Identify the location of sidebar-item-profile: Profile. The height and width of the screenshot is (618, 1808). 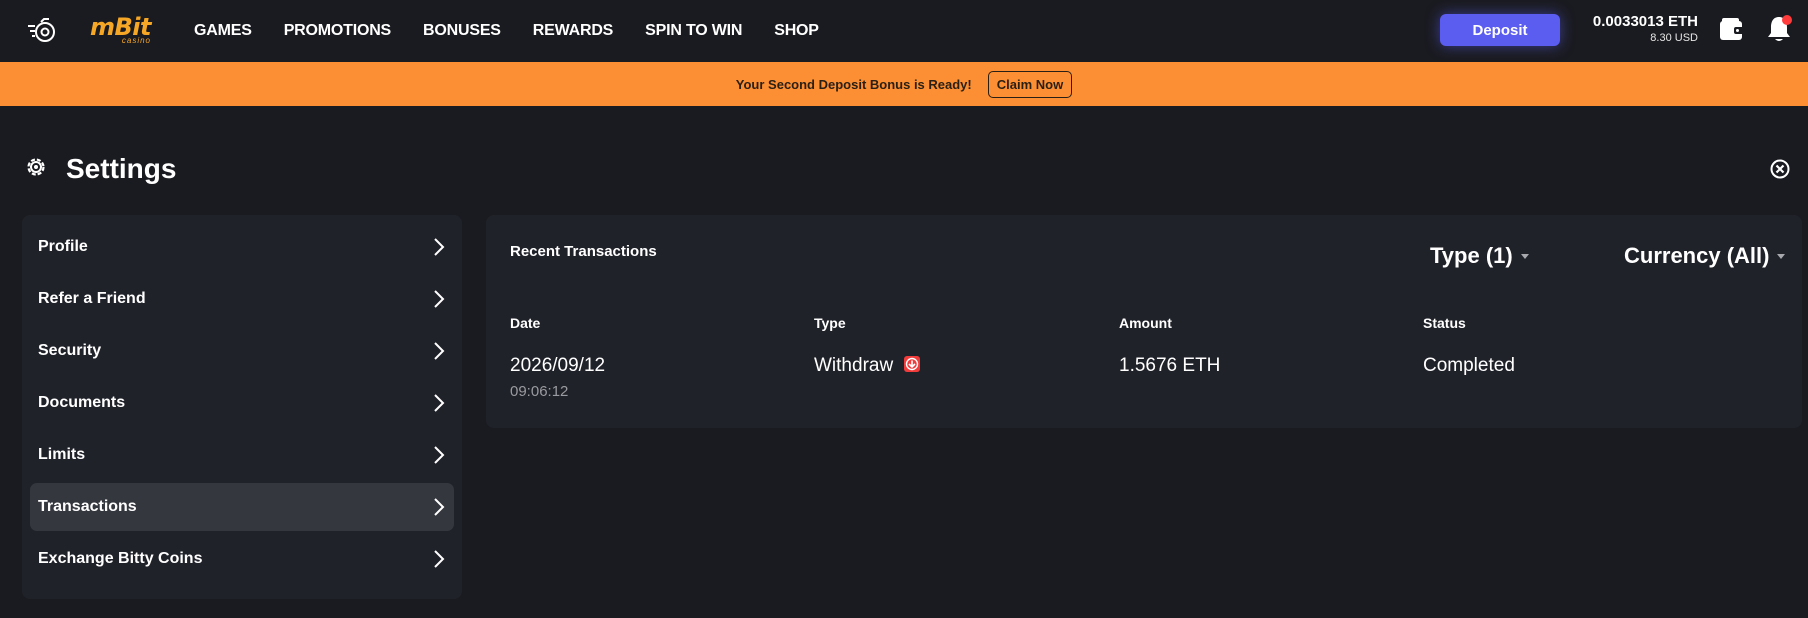
(242, 247).